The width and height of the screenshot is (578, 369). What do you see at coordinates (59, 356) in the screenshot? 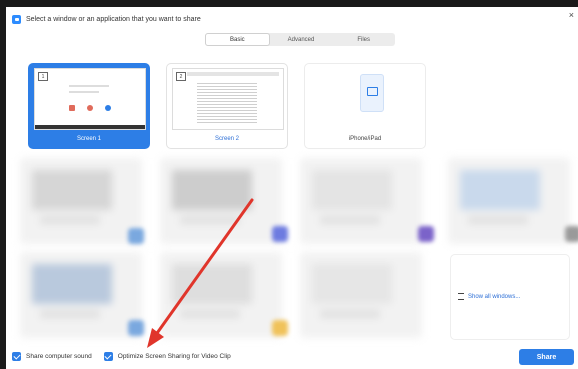
I see `share-sound-label: Share computer sound` at bounding box center [59, 356].